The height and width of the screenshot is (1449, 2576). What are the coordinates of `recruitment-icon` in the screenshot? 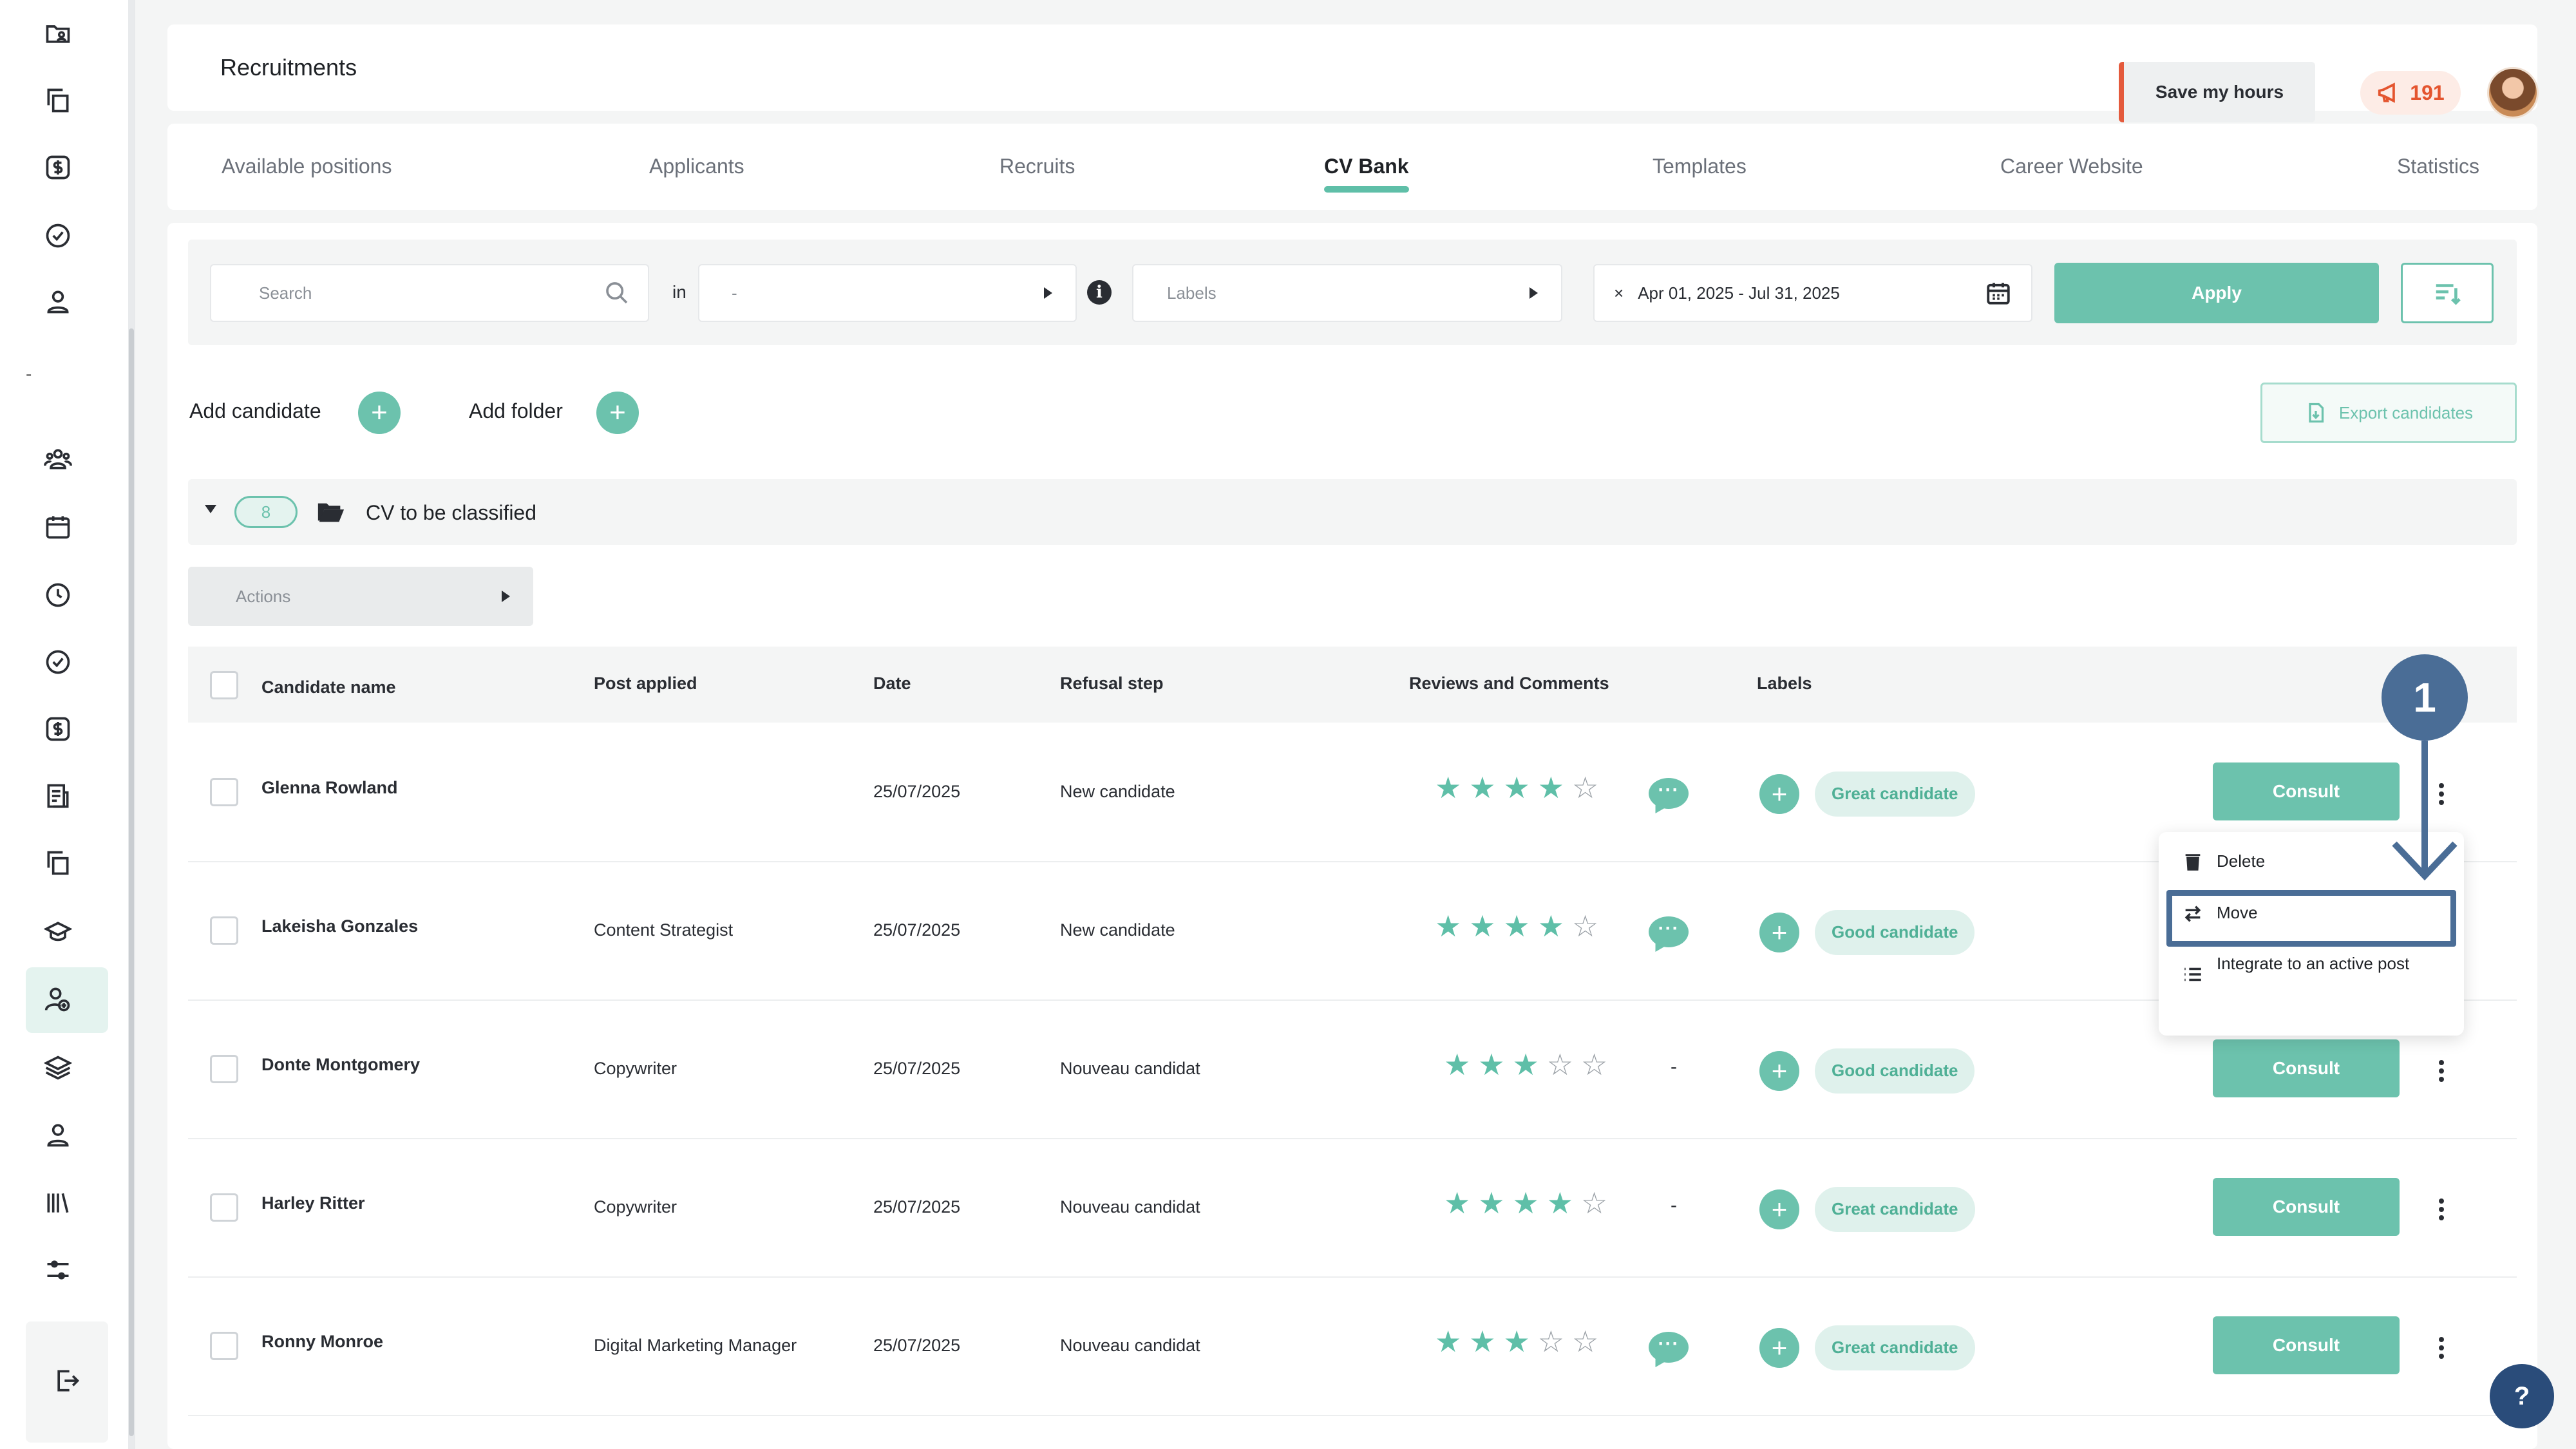 It's located at (58, 1000).